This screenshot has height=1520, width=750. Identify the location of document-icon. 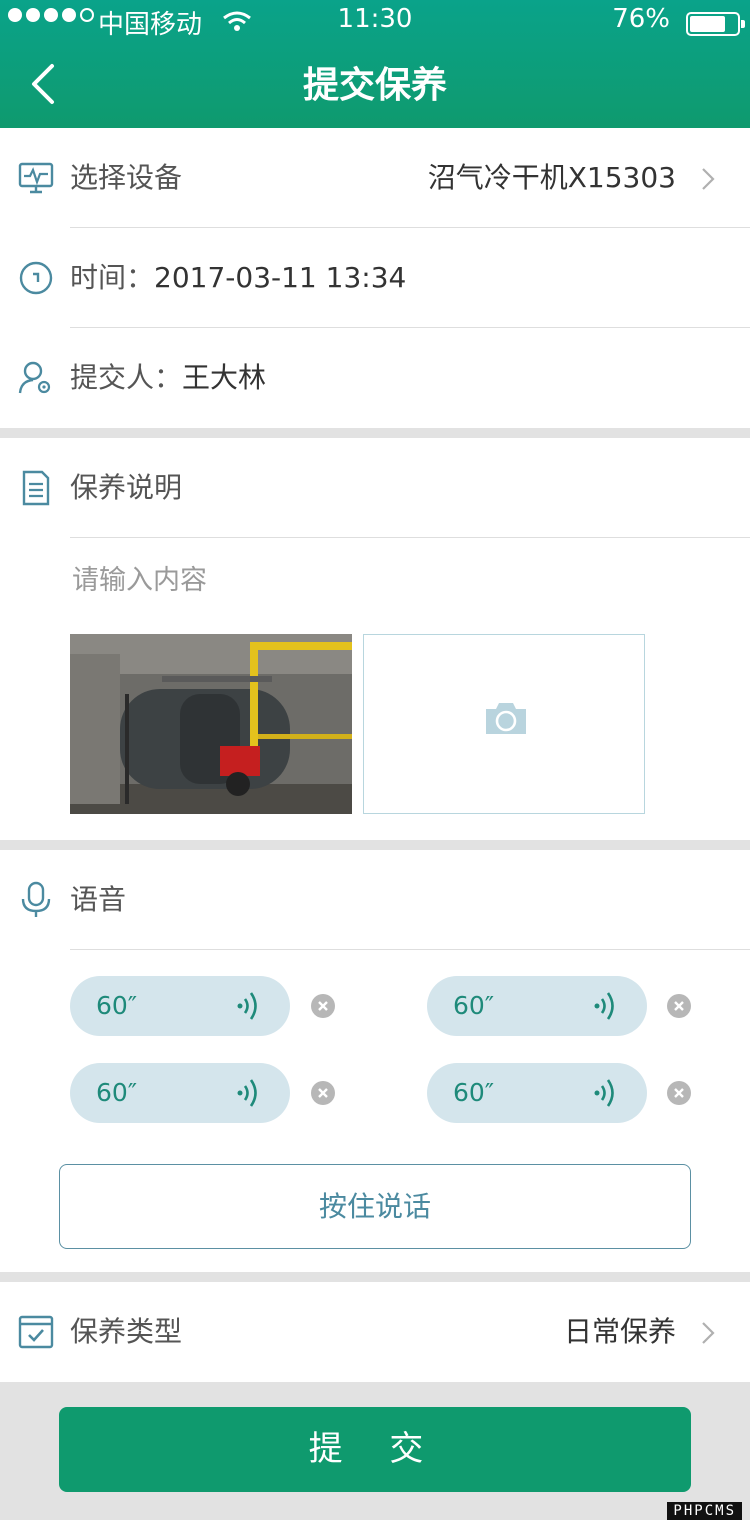
(36, 488).